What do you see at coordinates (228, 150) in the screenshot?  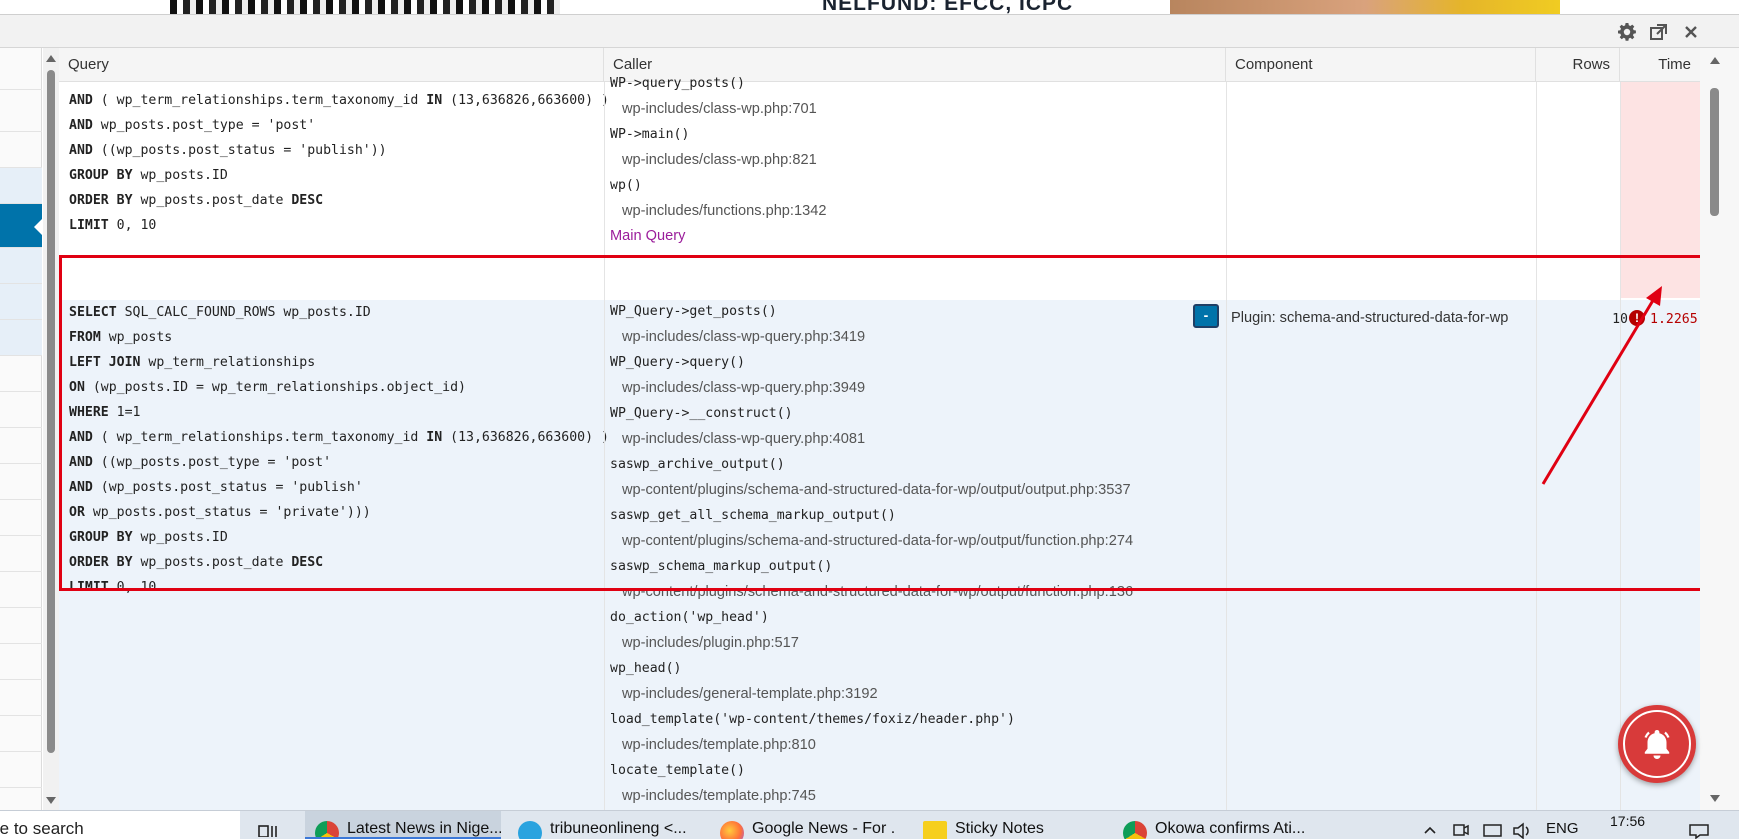 I see `sql-line: AND ((wp_posts.post_status = 'publish'))` at bounding box center [228, 150].